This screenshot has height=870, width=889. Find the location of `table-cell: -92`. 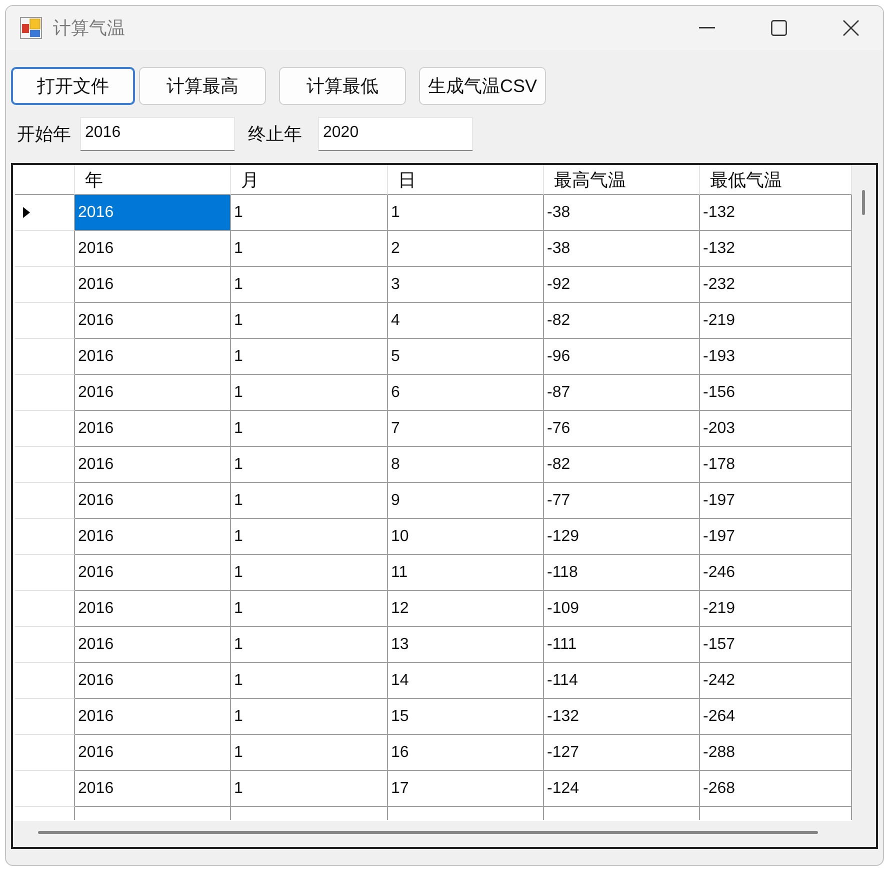

table-cell: -92 is located at coordinates (622, 285).